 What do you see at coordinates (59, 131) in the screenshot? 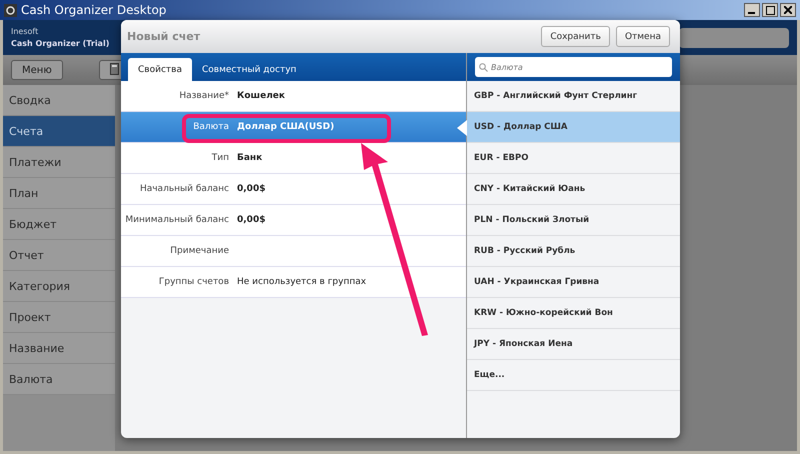
I see `sidebar-item: Счета` at bounding box center [59, 131].